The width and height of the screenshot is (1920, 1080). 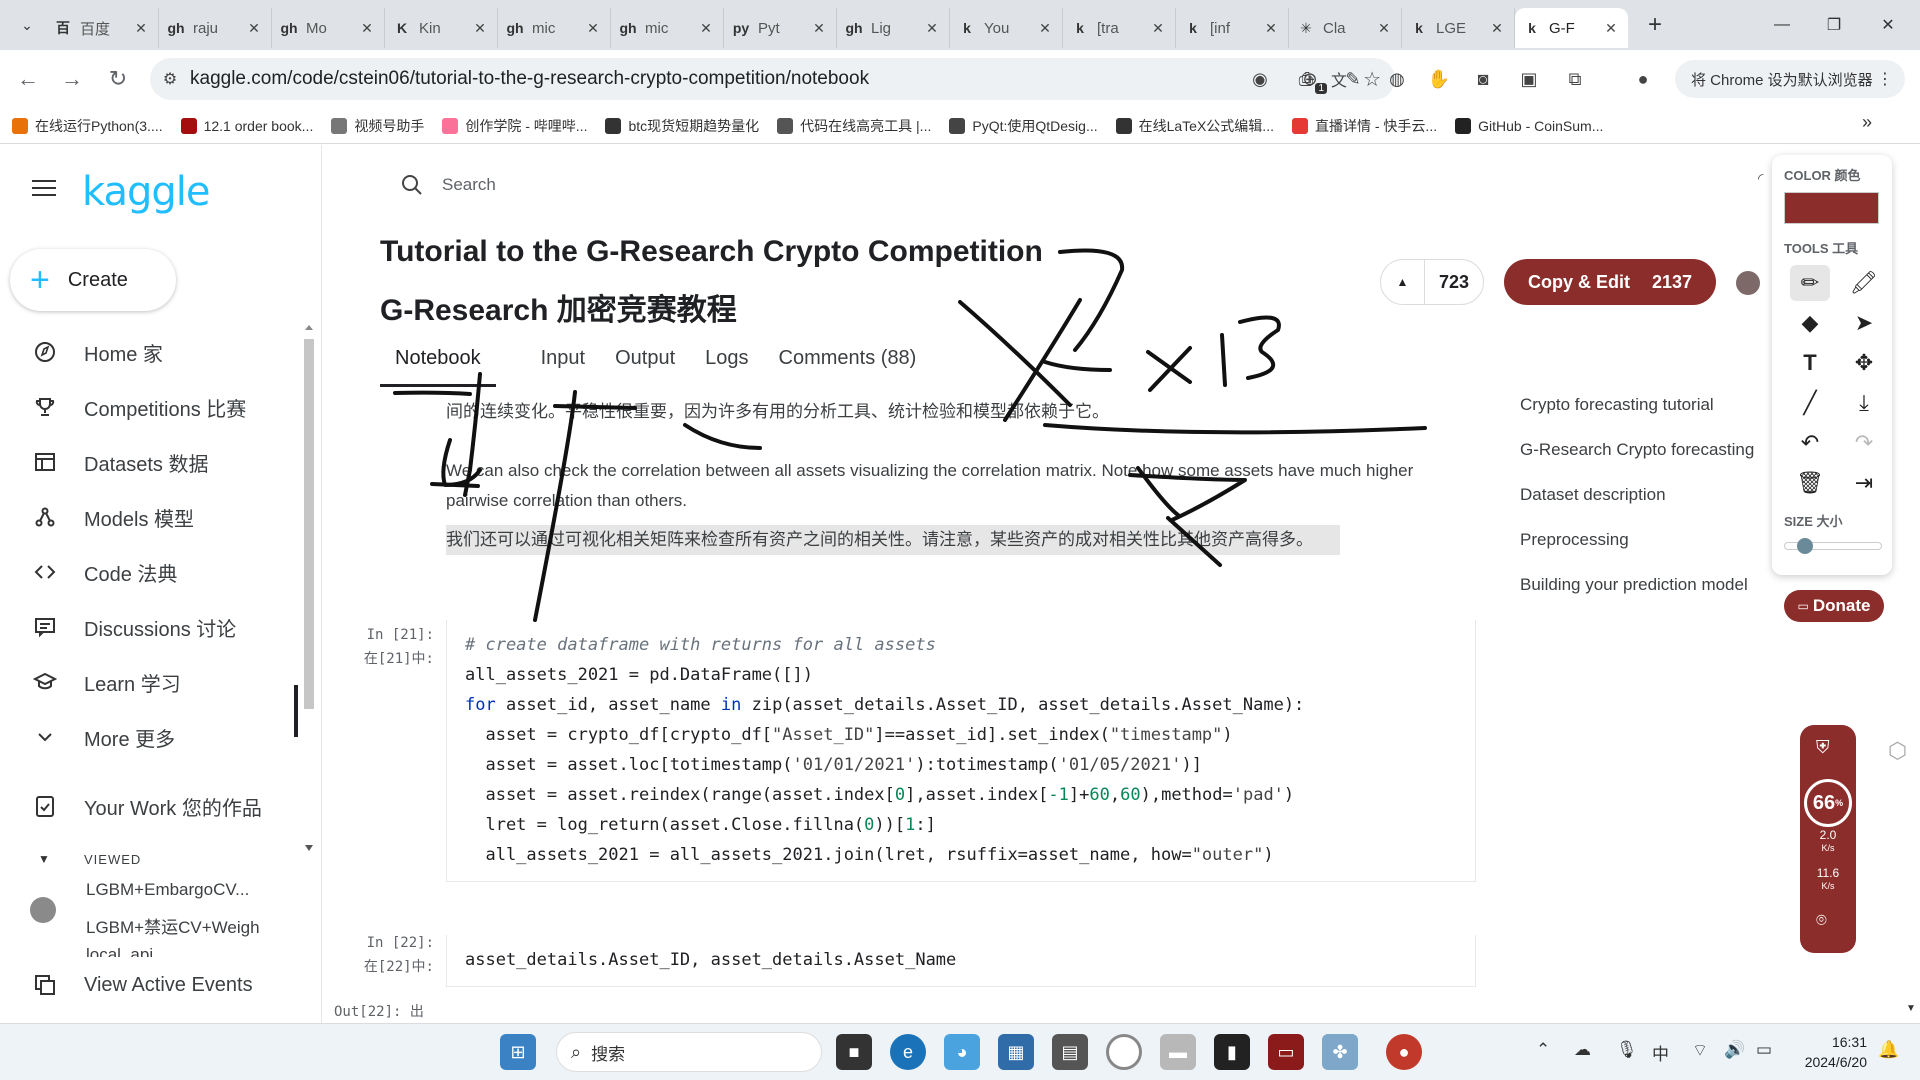 I want to click on tab-search-chevron-icon: ⌄, so click(x=27, y=25).